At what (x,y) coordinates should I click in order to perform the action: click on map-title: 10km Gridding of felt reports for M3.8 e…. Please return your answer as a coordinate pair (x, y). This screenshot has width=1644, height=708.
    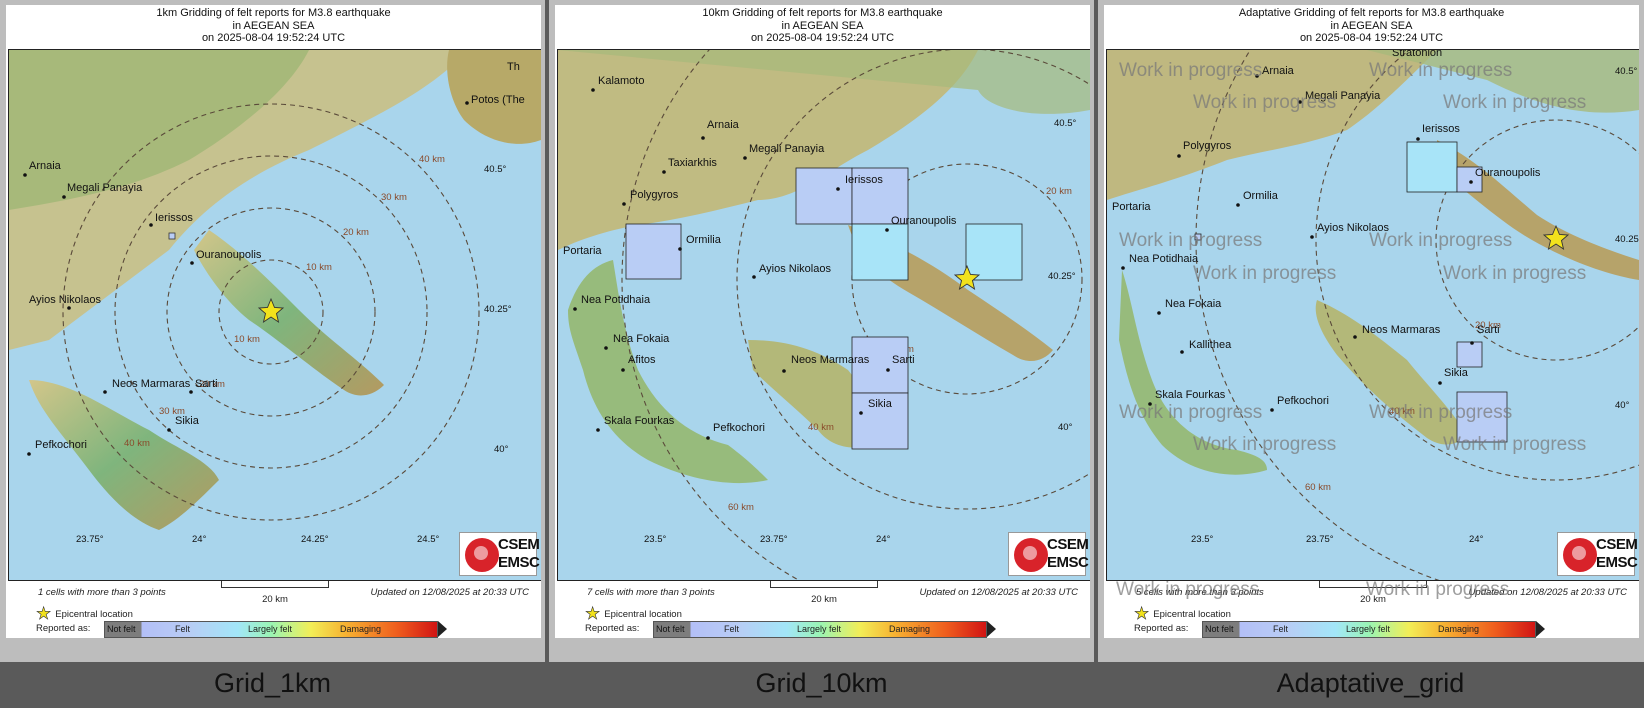
    Looking at the image, I should click on (822, 25).